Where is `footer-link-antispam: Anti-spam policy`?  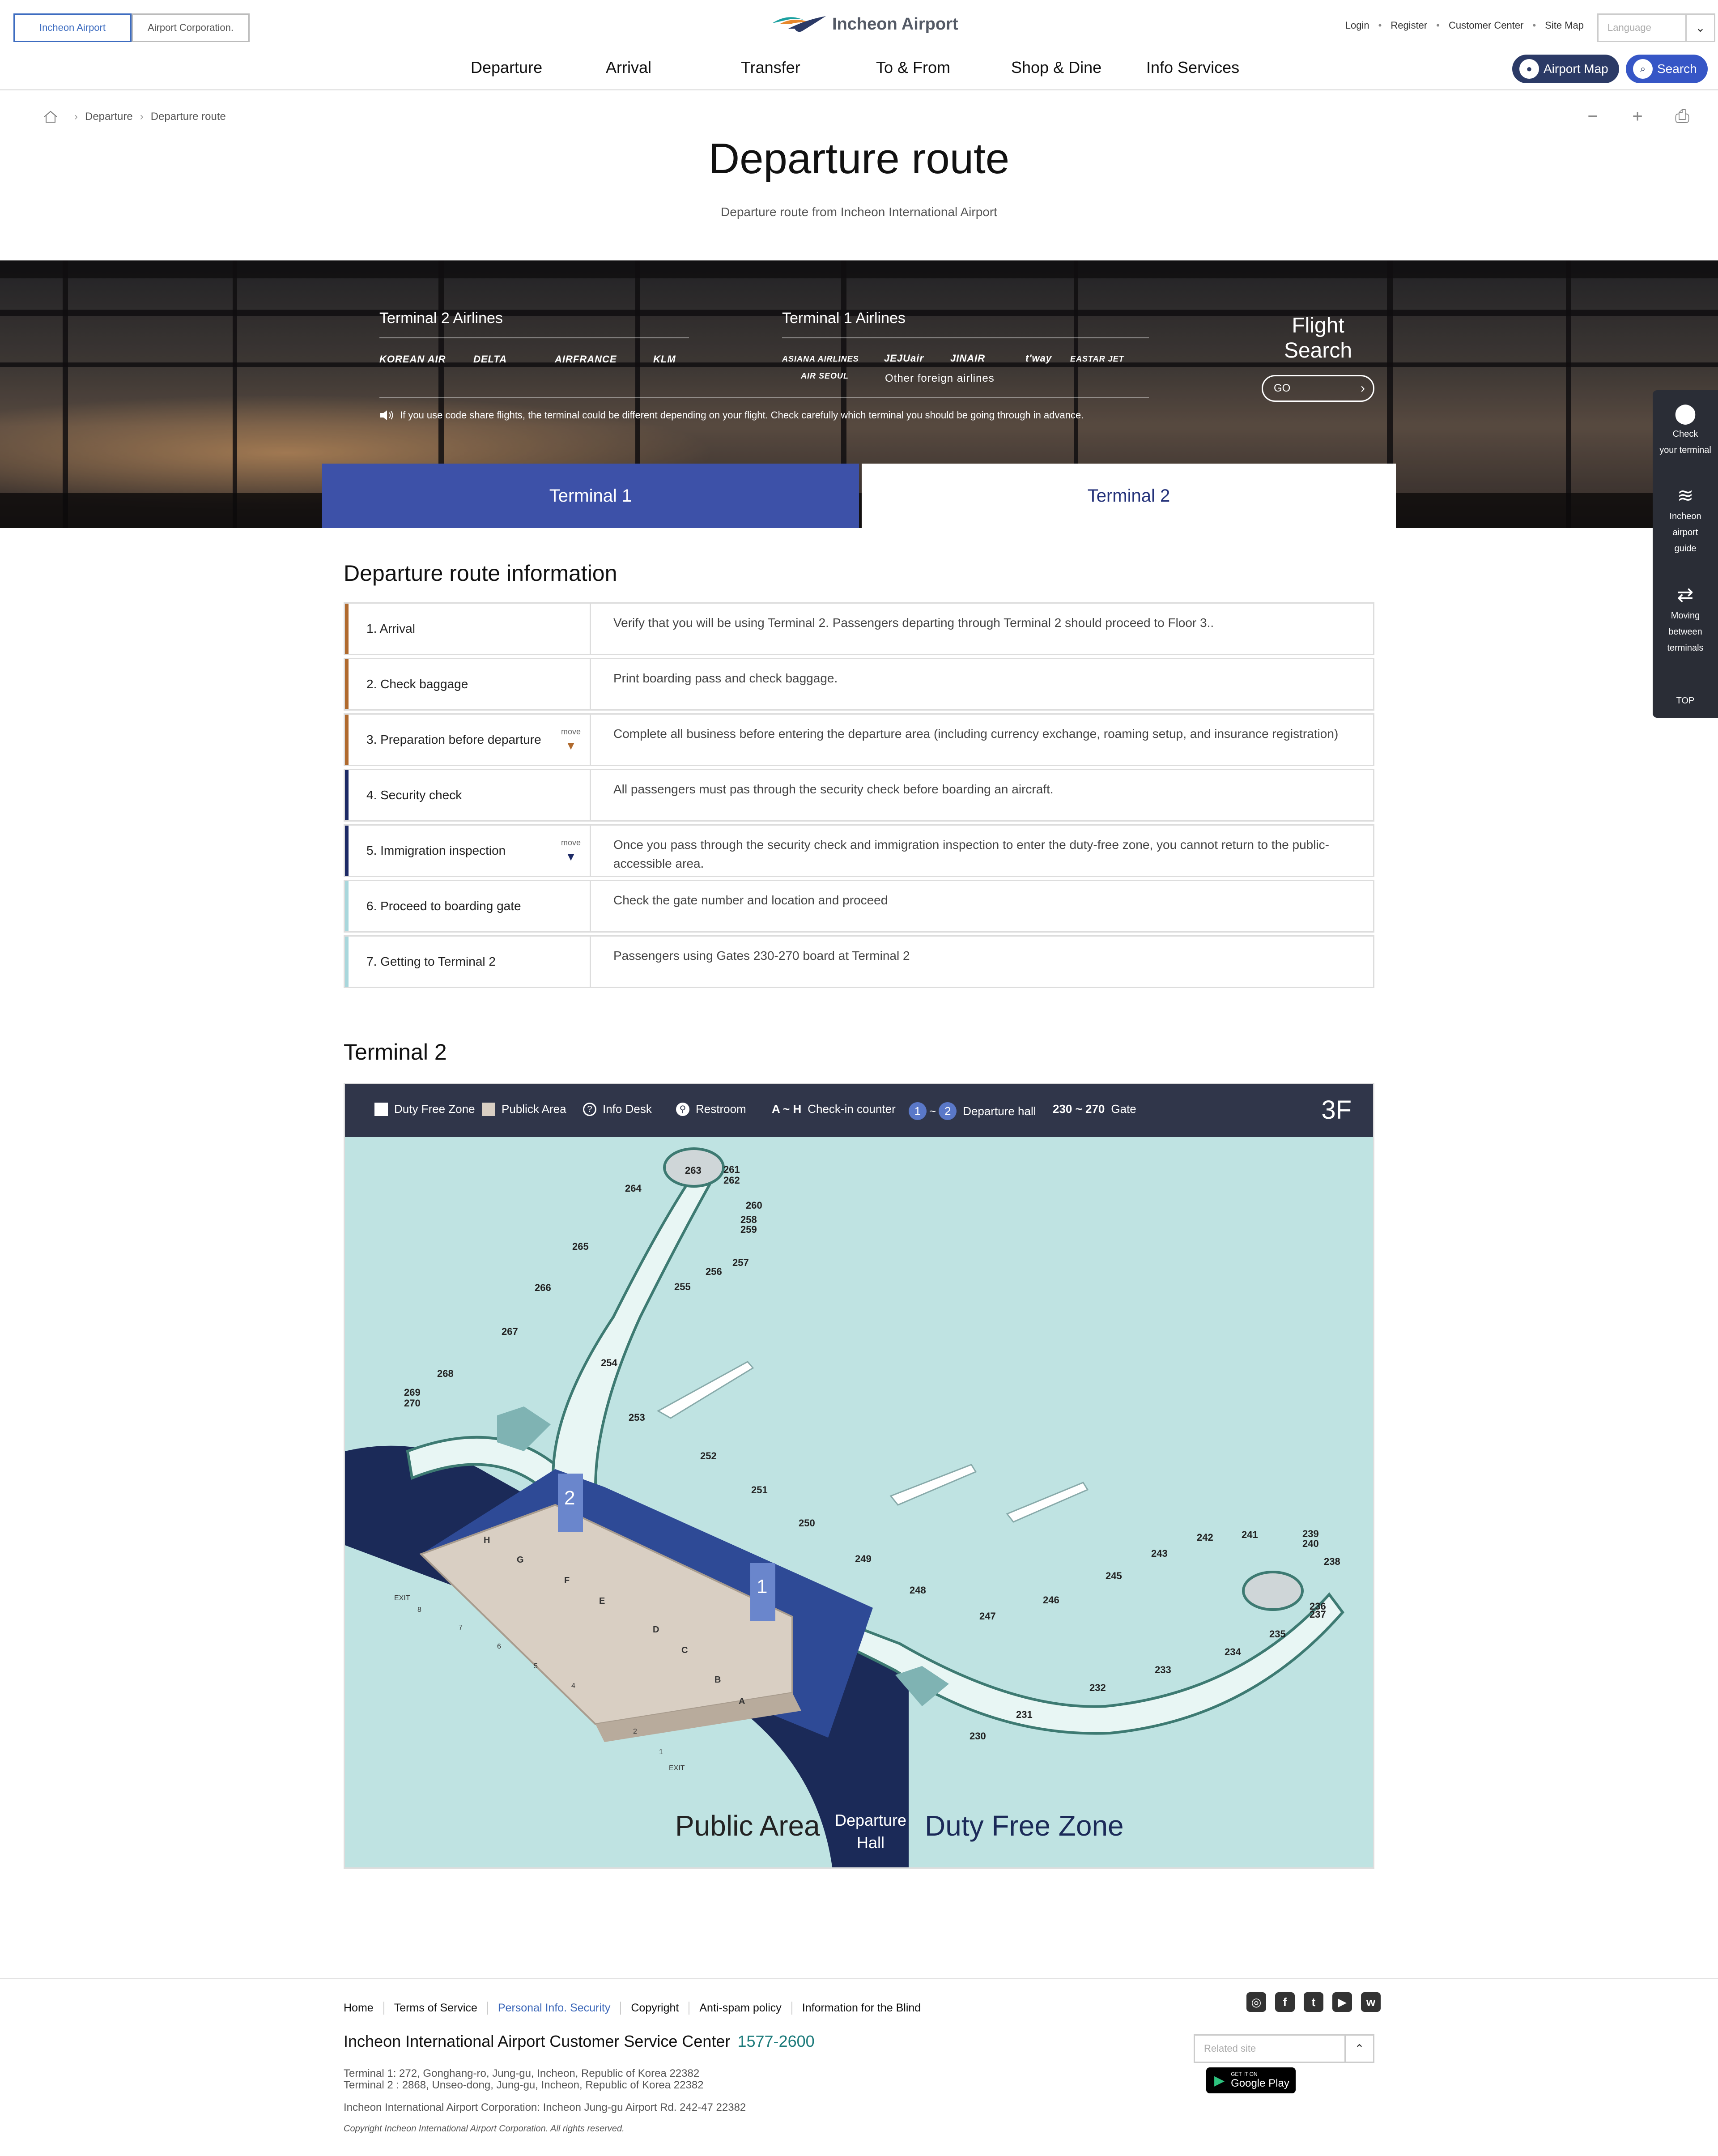
footer-link-antispam: Anti-spam policy is located at coordinates (740, 2008).